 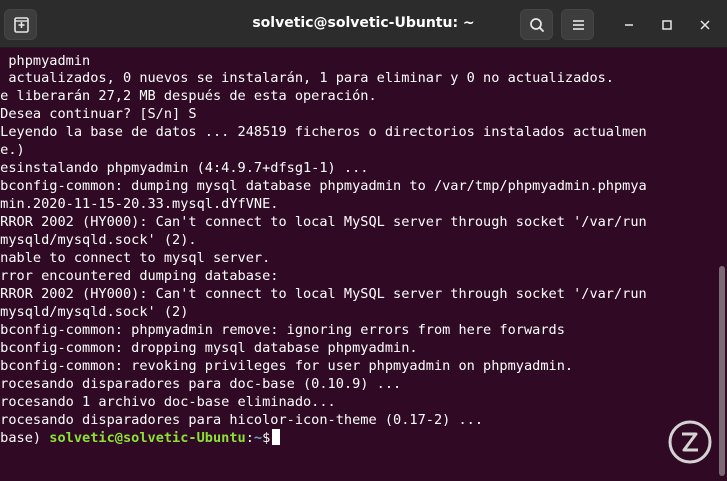 I want to click on search-icon, so click(x=537, y=25).